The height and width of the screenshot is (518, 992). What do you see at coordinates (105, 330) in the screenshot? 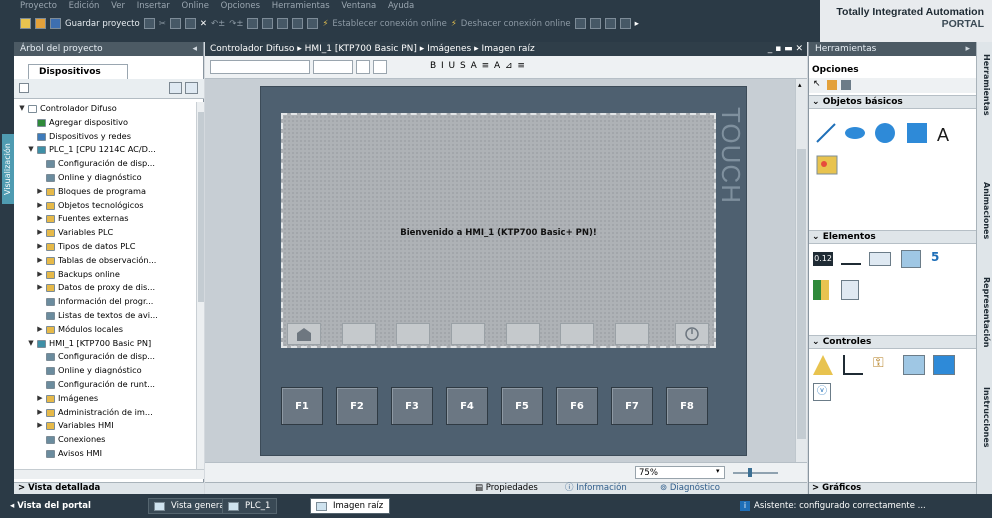
I see `tree-item: ▶ Módulos locales` at bounding box center [105, 330].